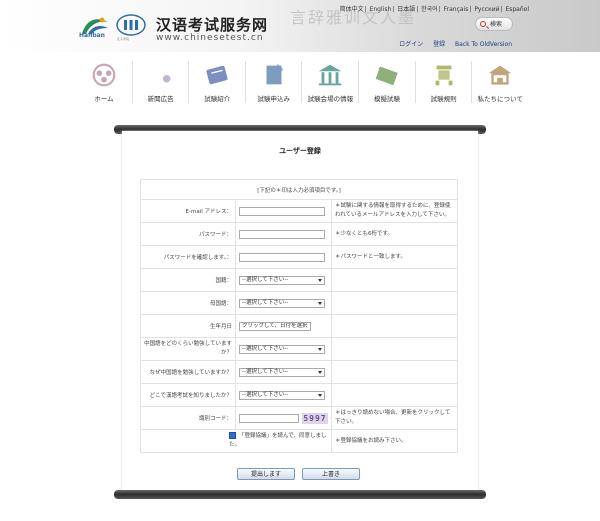 This screenshot has width=600, height=521. I want to click on study-length-label: 中国語をどのくらい勉強していますか？, so click(188, 349).